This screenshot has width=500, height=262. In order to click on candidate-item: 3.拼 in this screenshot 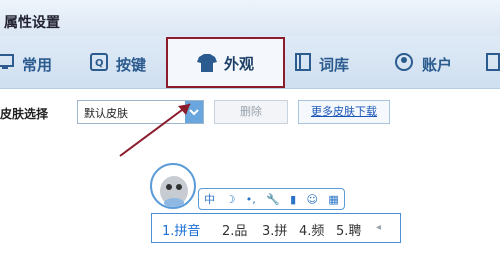, I will do `click(274, 229)`.